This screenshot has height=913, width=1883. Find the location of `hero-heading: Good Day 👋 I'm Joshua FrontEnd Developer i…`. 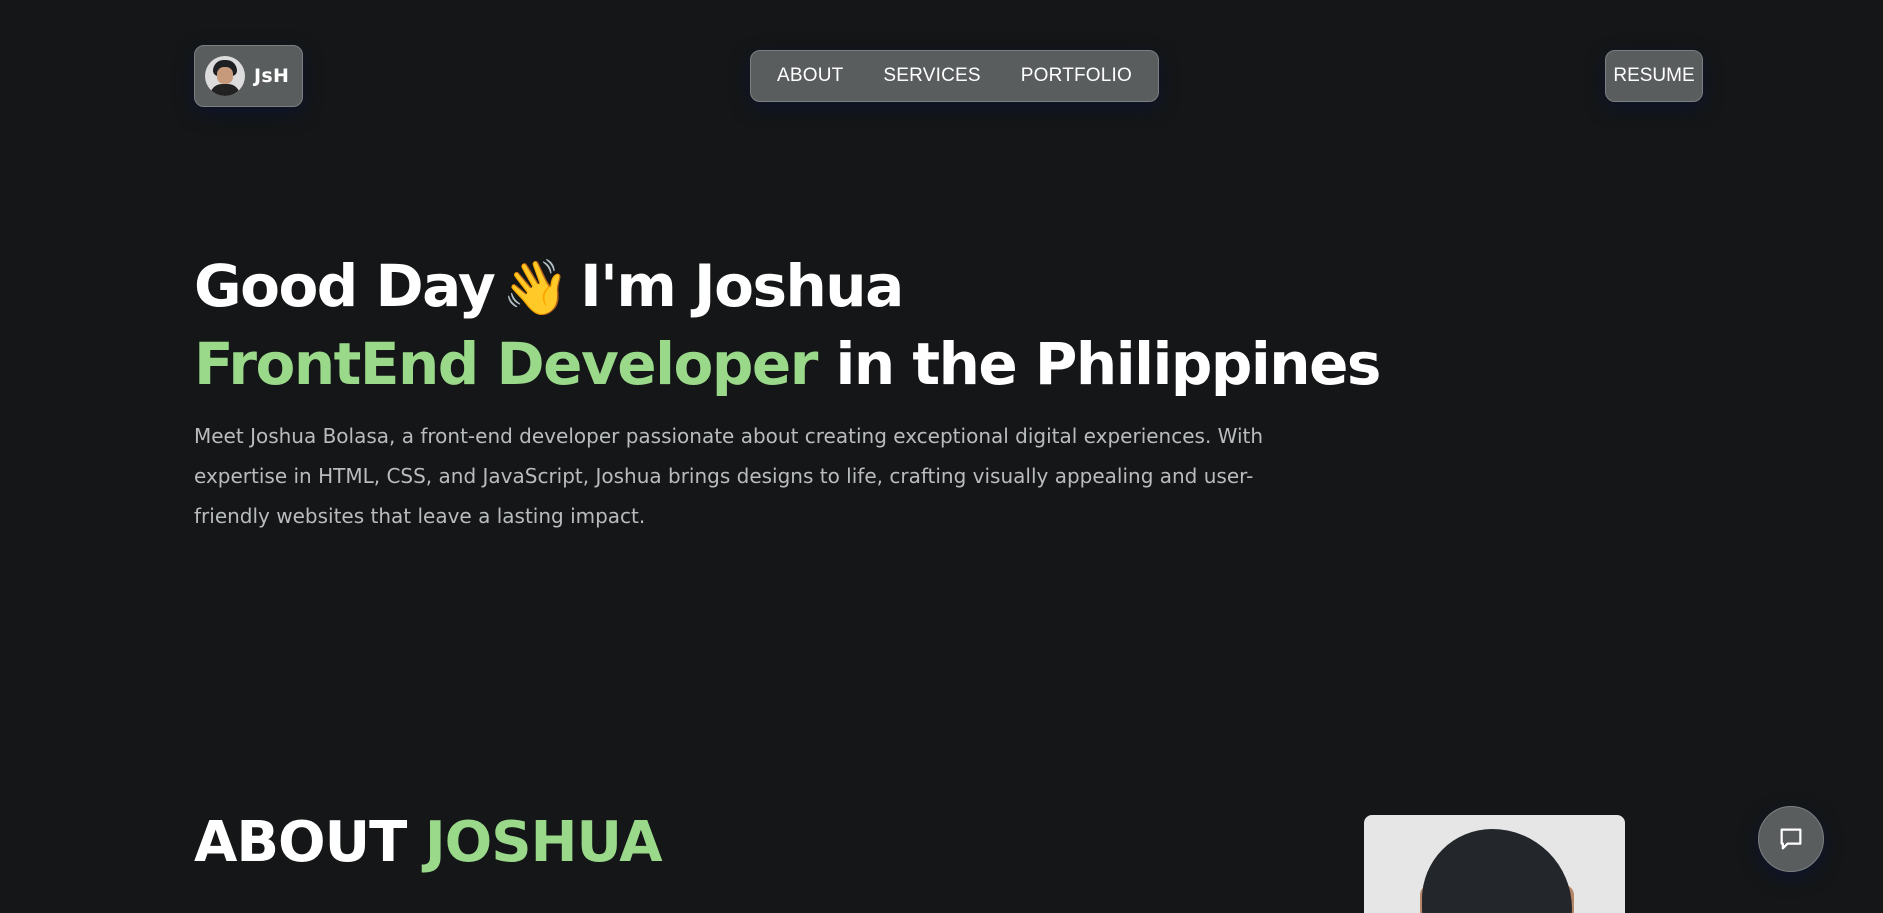

hero-heading: Good Day 👋 I'm Joshua FrontEnd Developer i… is located at coordinates (794, 325).